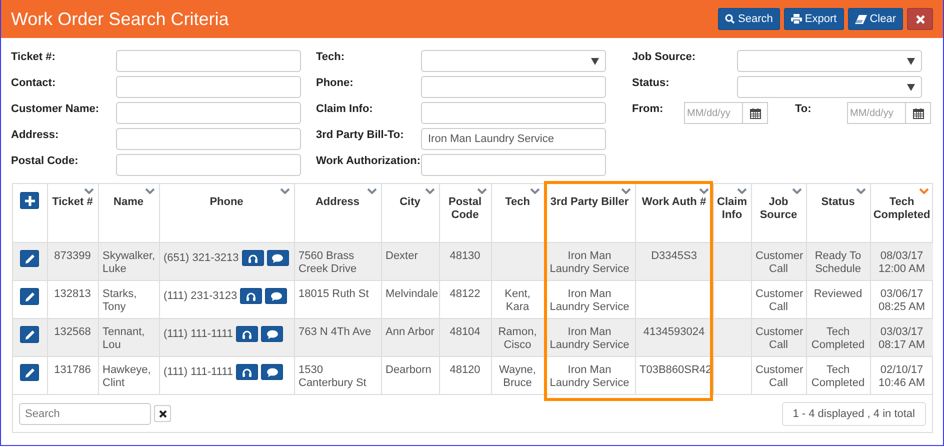 Image resolution: width=944 pixels, height=447 pixels. I want to click on table-cell: 02/10/17 10:46 AM, so click(901, 376).